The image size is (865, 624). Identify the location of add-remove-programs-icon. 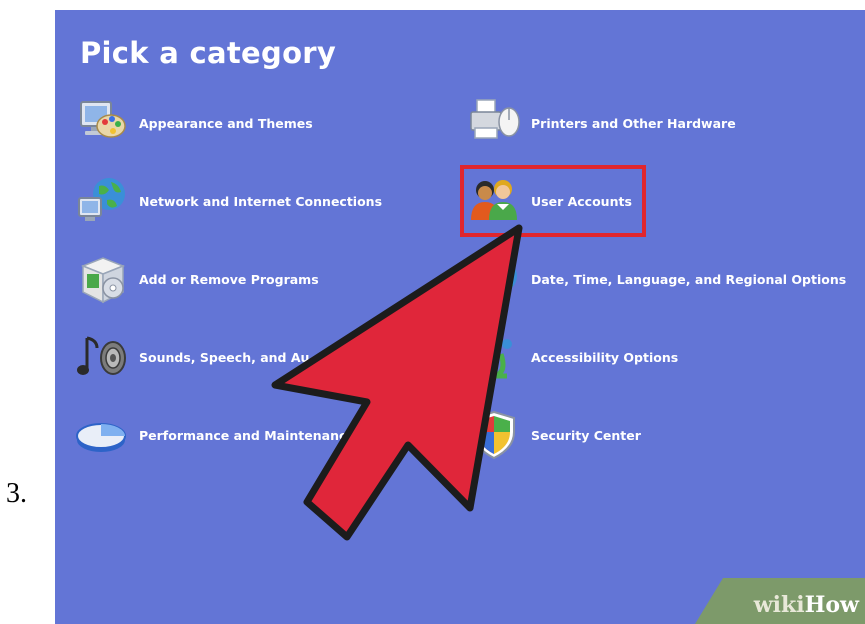
(103, 280).